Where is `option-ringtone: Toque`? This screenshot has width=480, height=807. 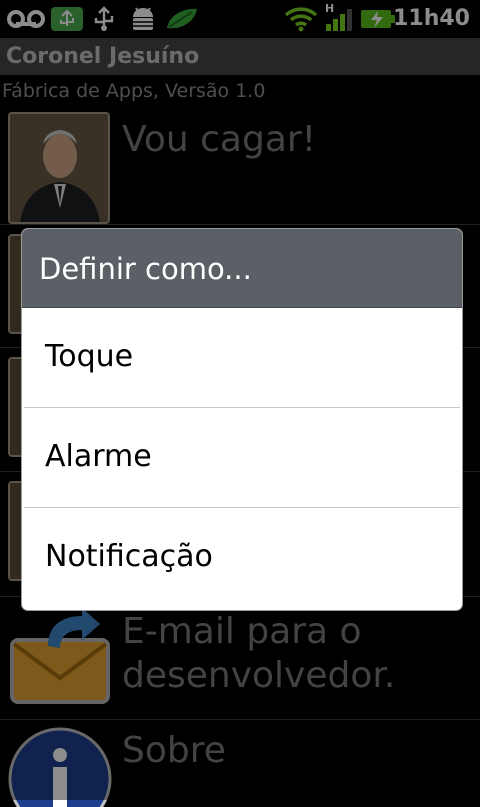 option-ringtone: Toque is located at coordinates (242, 358).